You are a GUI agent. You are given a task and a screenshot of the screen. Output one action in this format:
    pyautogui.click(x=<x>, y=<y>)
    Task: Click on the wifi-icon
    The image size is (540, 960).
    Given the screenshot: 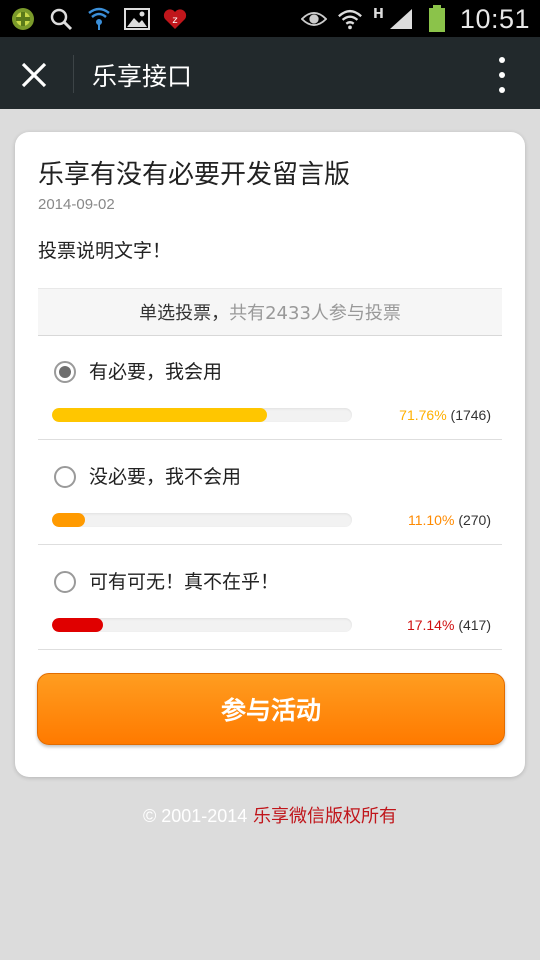 What is the action you would take?
    pyautogui.click(x=350, y=19)
    